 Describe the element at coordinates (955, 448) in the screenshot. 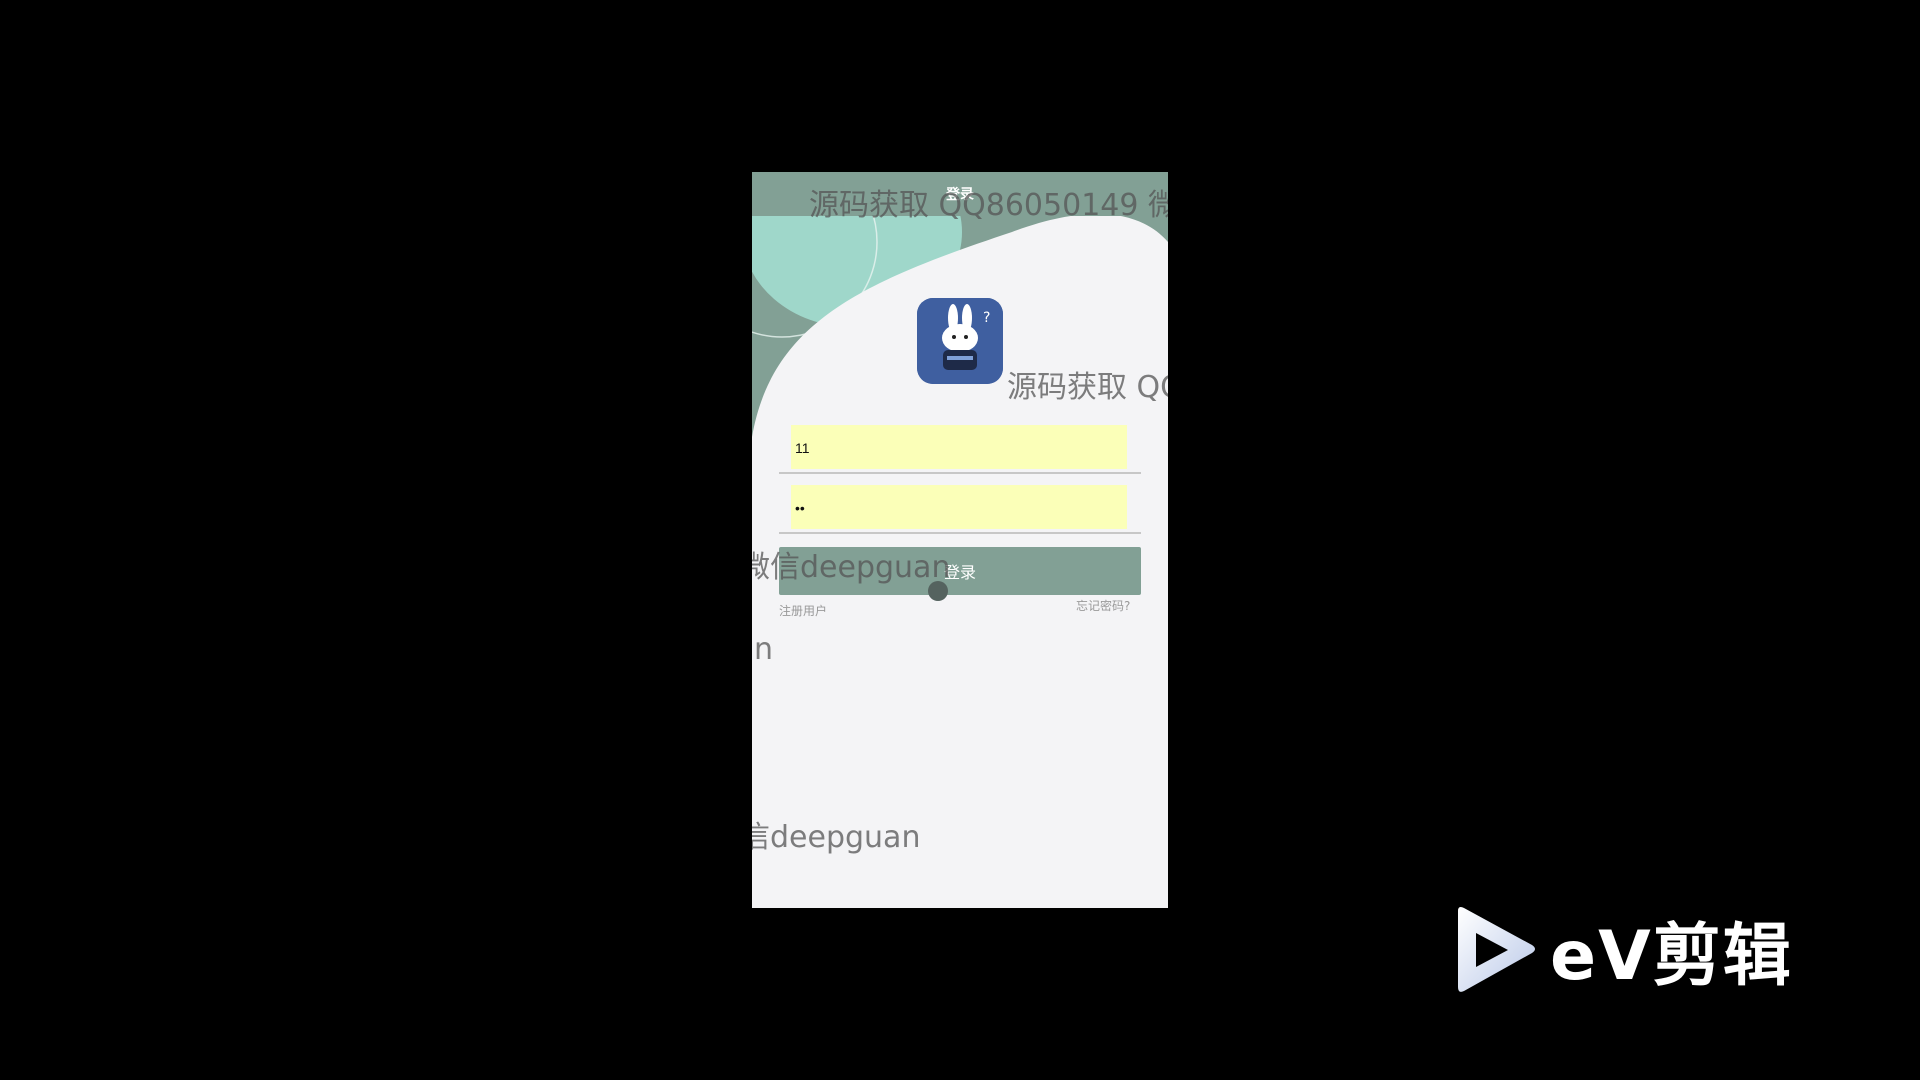

I see `username-input` at that location.